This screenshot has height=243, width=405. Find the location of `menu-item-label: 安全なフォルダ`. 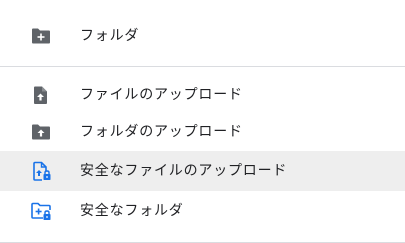

menu-item-label: 安全なフォルダ is located at coordinates (132, 211).